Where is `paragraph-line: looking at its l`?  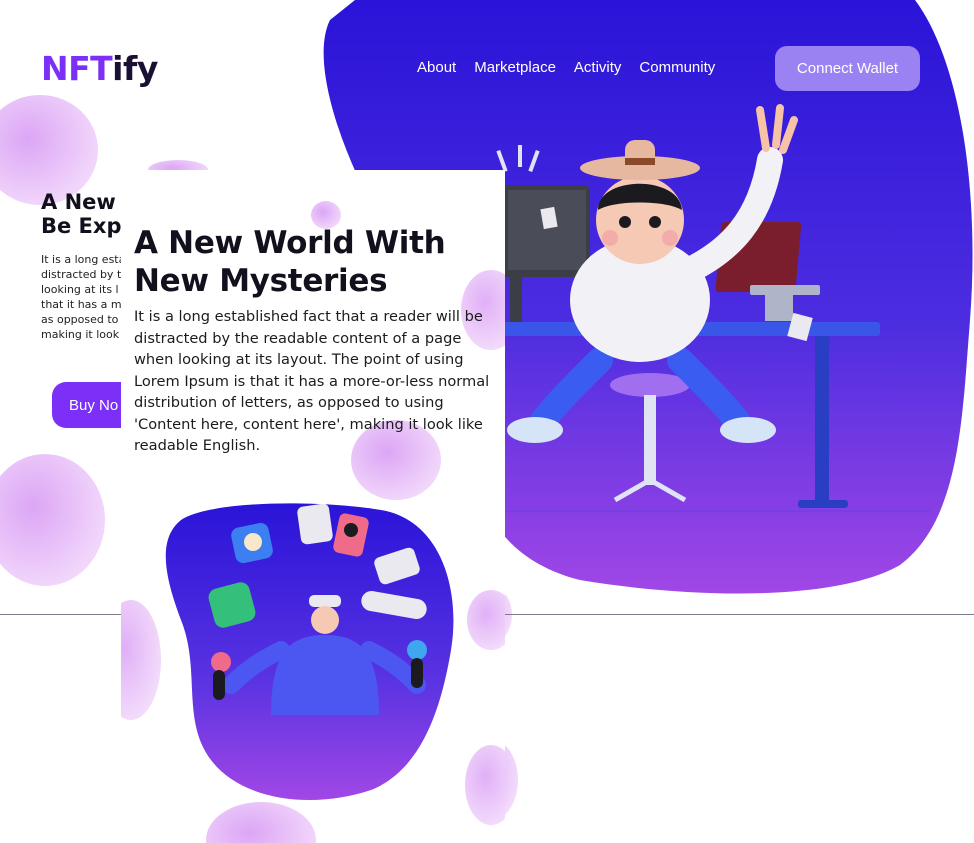
paragraph-line: looking at its l is located at coordinates (80, 289).